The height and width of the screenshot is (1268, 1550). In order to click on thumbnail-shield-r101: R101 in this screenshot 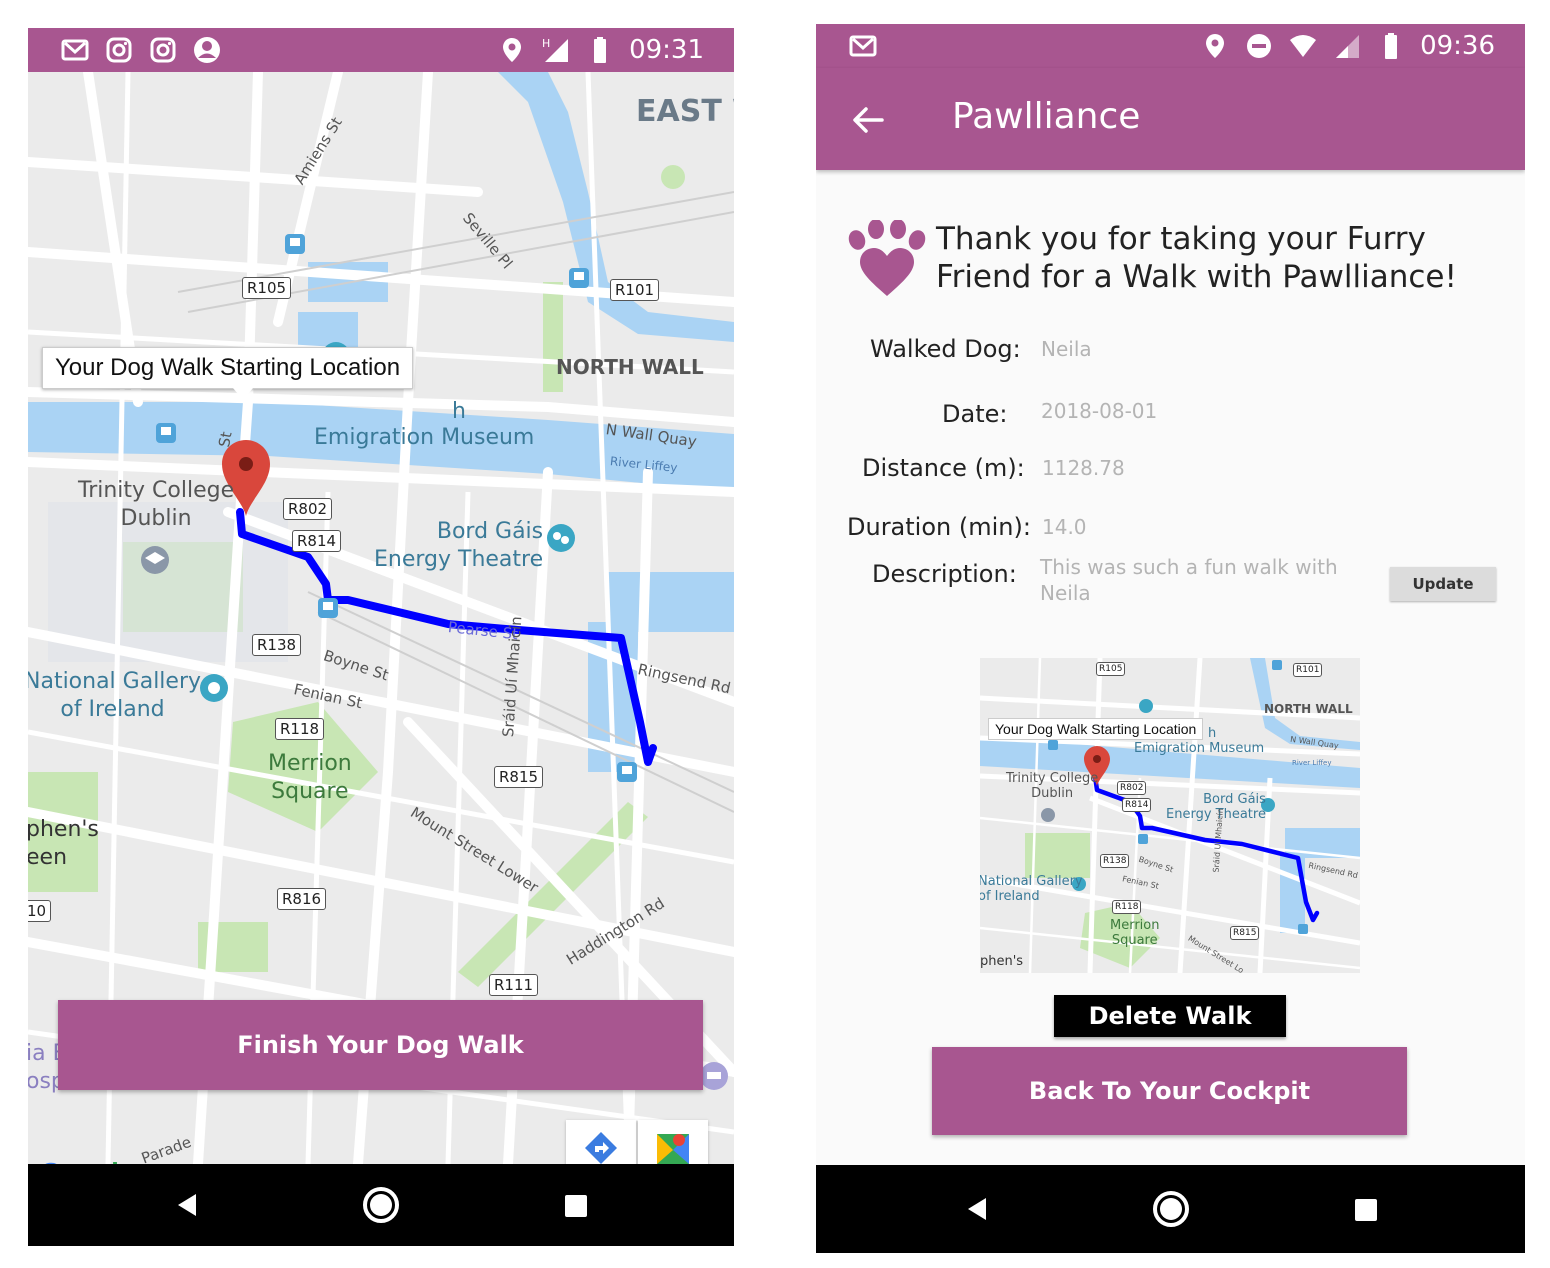, I will do `click(1308, 670)`.